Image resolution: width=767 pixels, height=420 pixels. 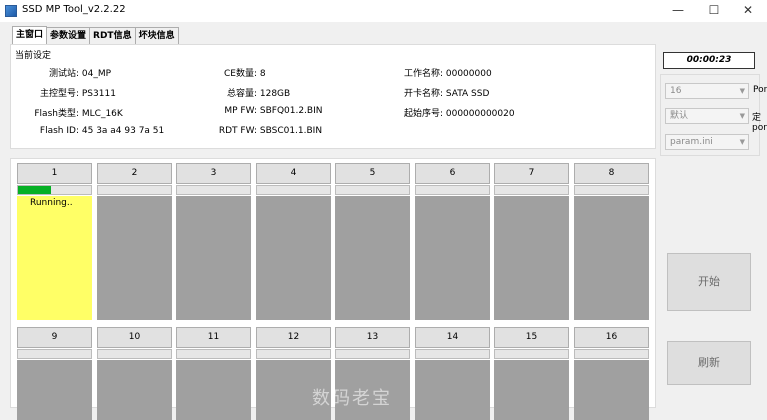 What do you see at coordinates (11, 11) in the screenshot?
I see `app-icon` at bounding box center [11, 11].